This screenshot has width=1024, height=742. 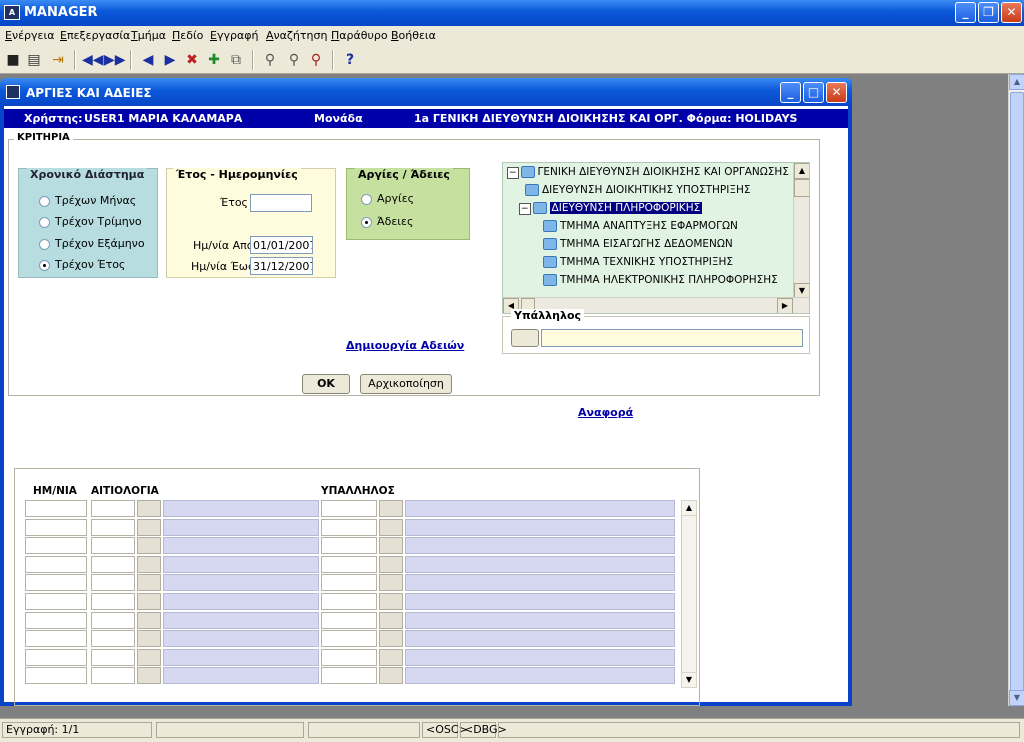 What do you see at coordinates (148, 35) in the screenshot?
I see `menu-section: Τμήμα` at bounding box center [148, 35].